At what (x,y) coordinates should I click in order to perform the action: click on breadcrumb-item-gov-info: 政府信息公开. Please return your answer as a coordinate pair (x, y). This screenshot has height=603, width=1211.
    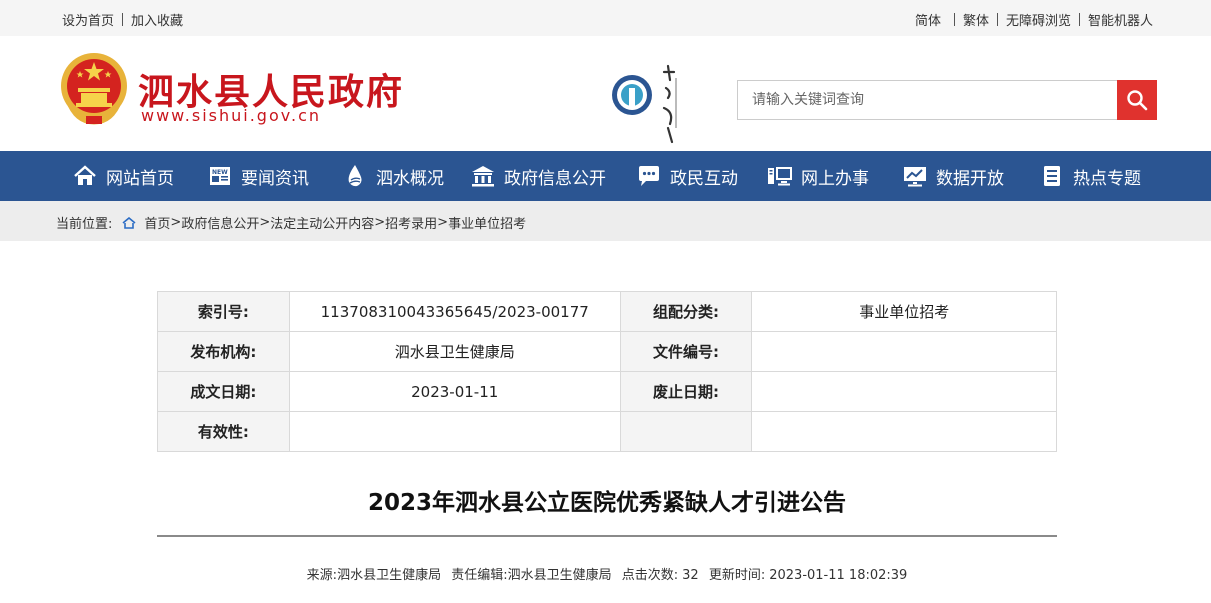
    Looking at the image, I should click on (220, 222).